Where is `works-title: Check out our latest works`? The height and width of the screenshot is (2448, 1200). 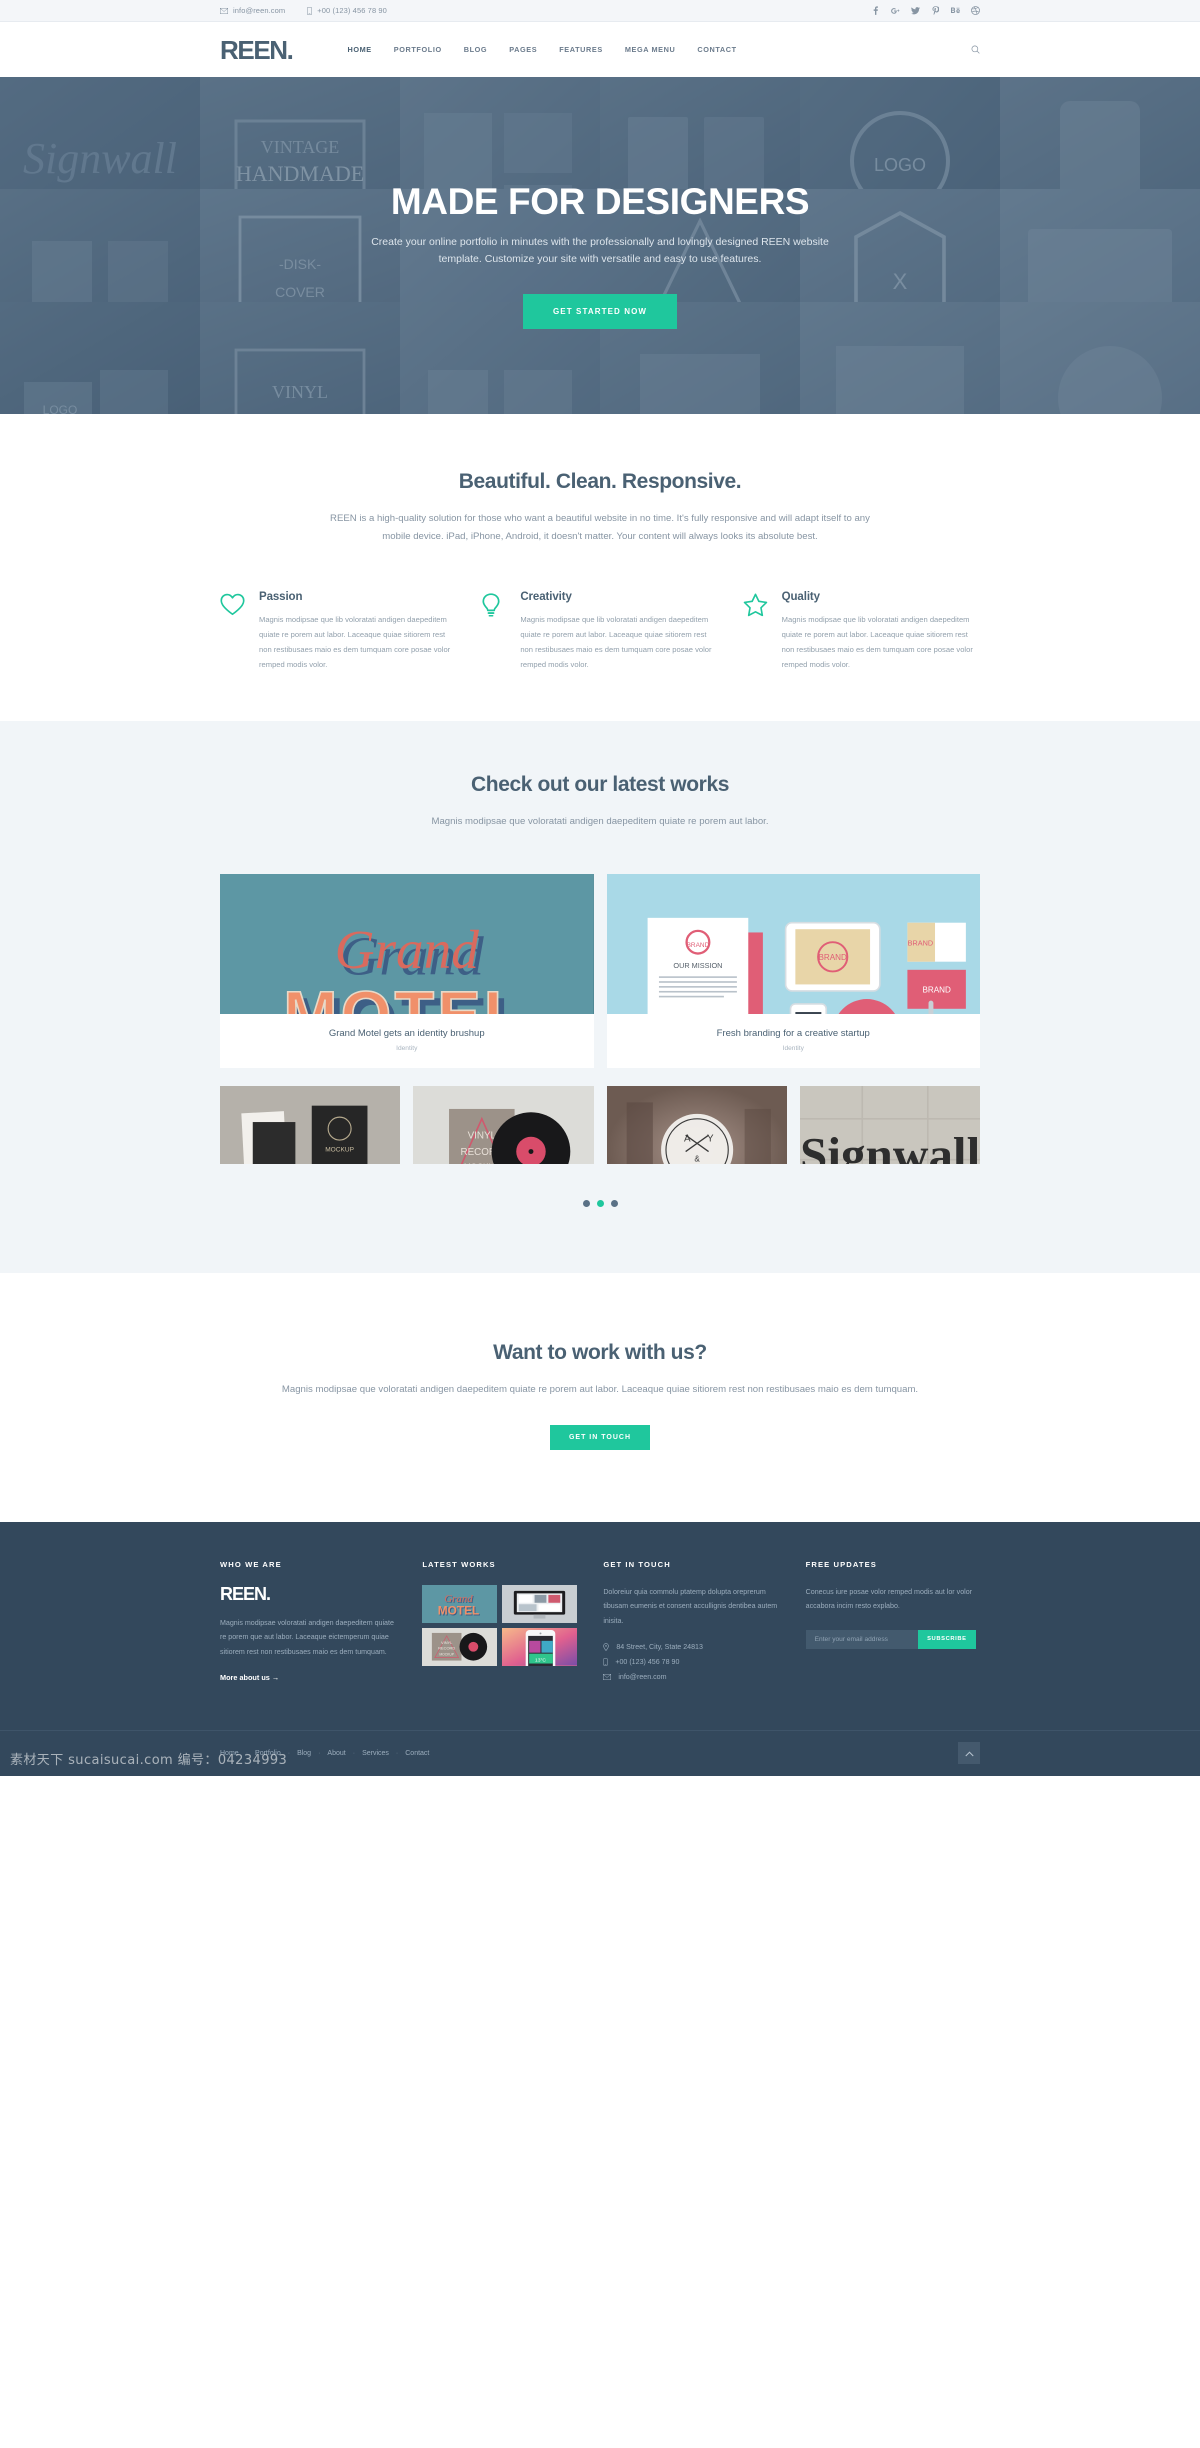
works-title: Check out our latest works is located at coordinates (600, 784).